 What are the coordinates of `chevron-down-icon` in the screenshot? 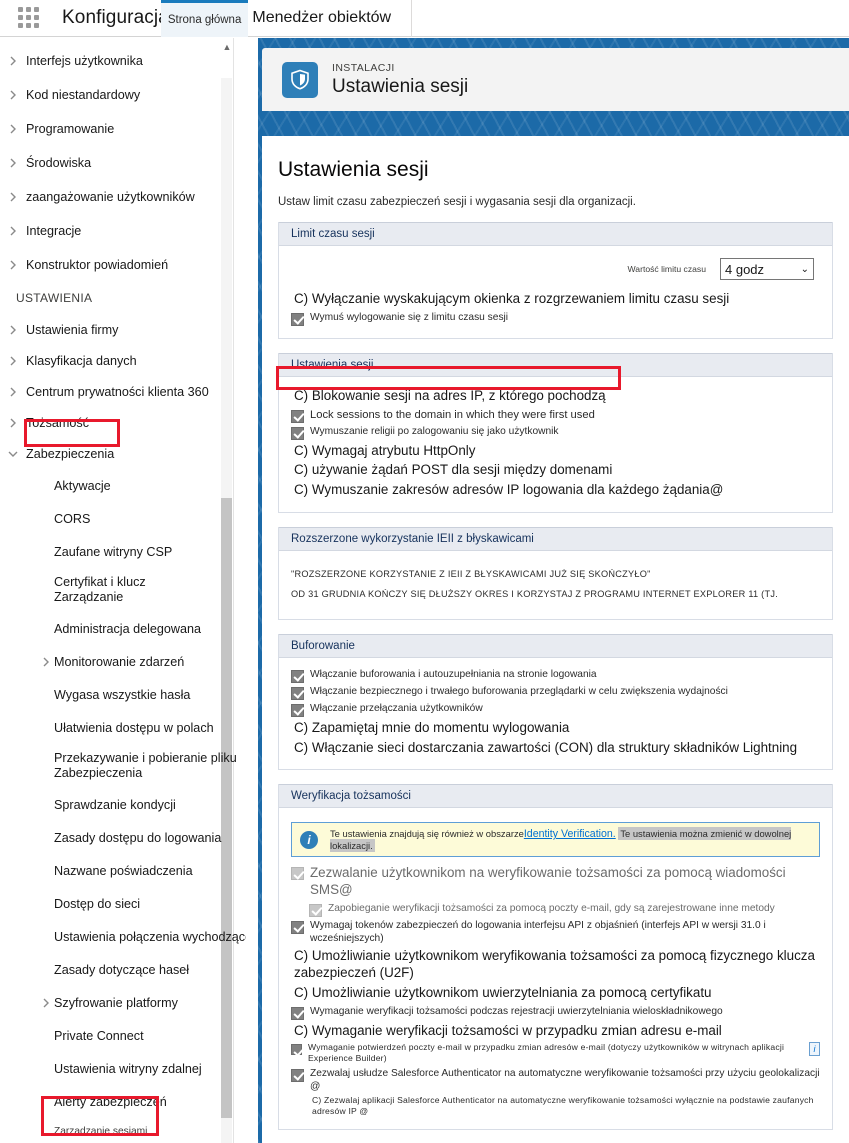 It's located at (13, 454).